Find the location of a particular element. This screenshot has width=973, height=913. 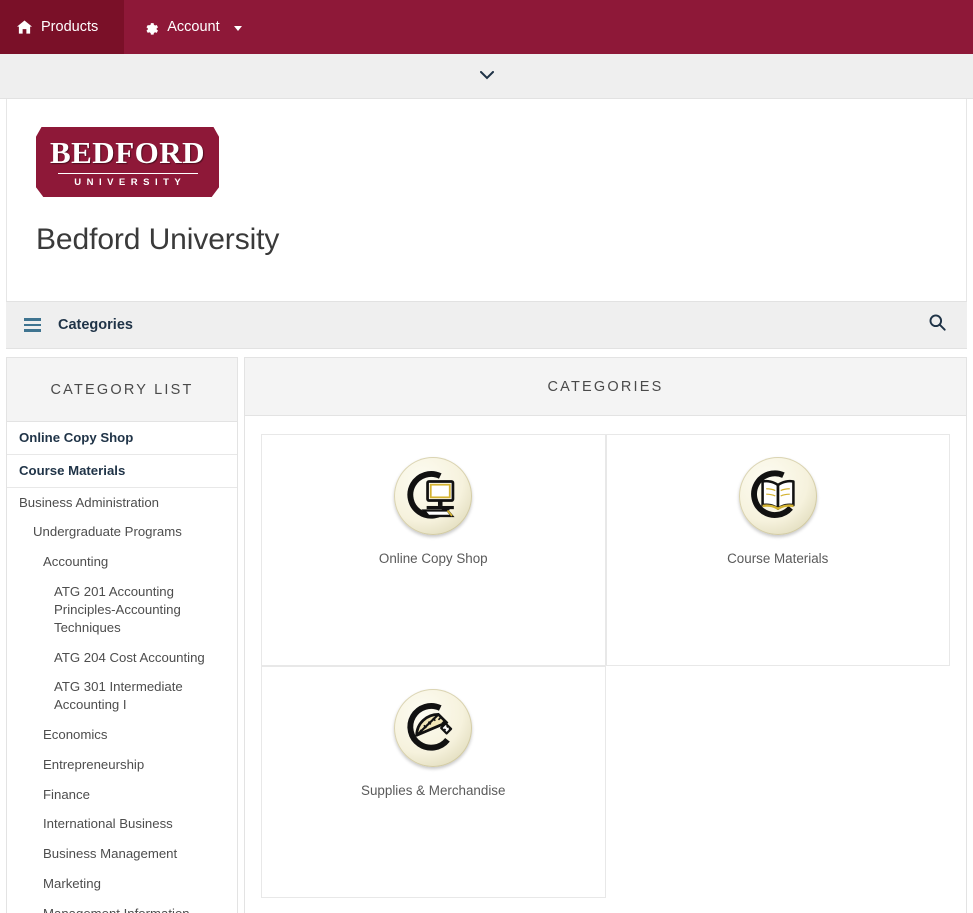

categories-heading: CATEGORIES is located at coordinates (605, 387).